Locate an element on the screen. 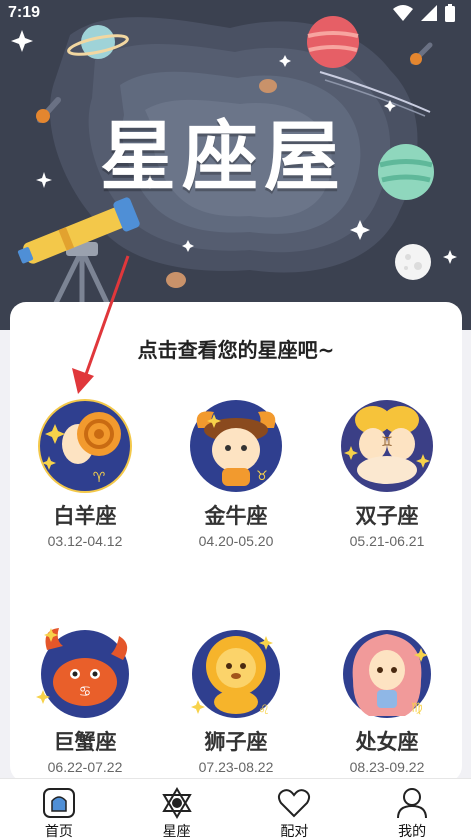 This screenshot has height=840, width=471. leo-icon: ♌ is located at coordinates (235, 674).